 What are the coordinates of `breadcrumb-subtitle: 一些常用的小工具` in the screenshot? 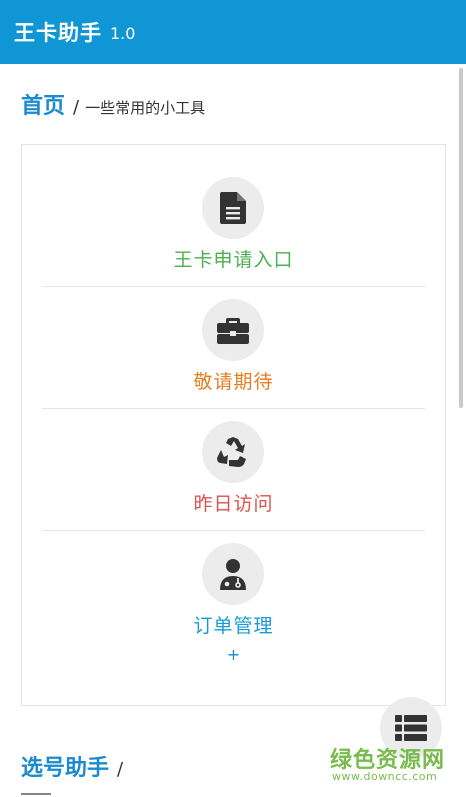 It's located at (145, 108).